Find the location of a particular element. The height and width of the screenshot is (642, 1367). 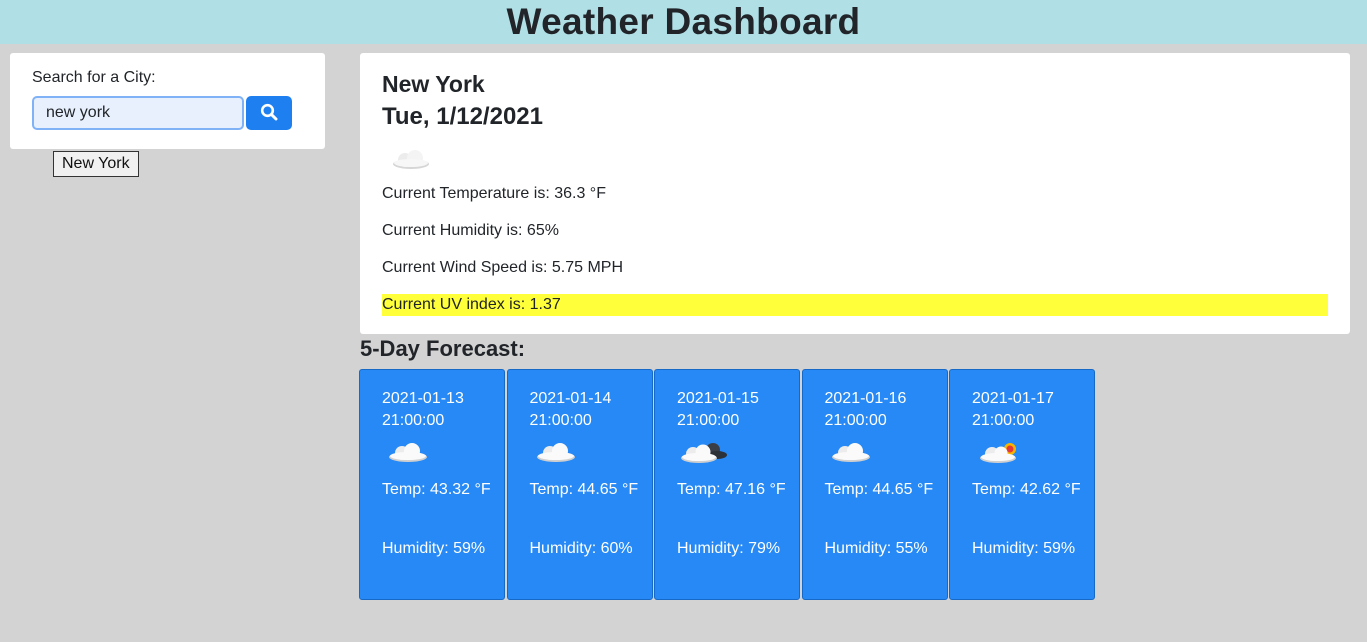

search-button is located at coordinates (269, 113).